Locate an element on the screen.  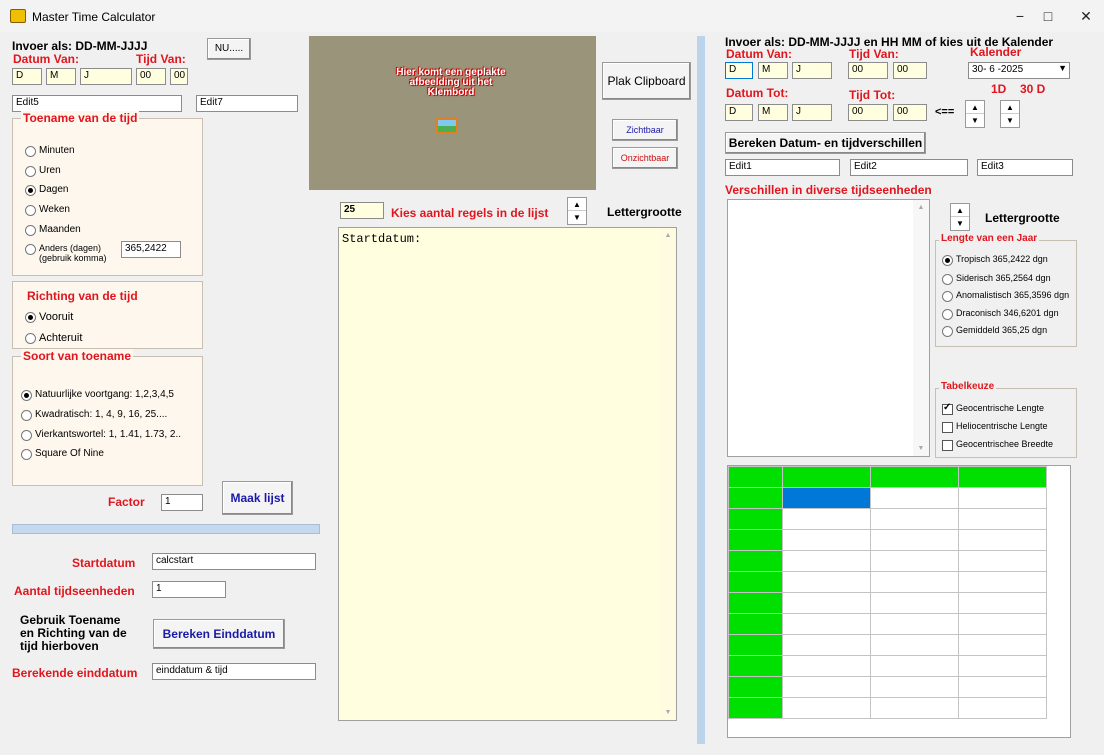
month-field: M is located at coordinates (61, 76).